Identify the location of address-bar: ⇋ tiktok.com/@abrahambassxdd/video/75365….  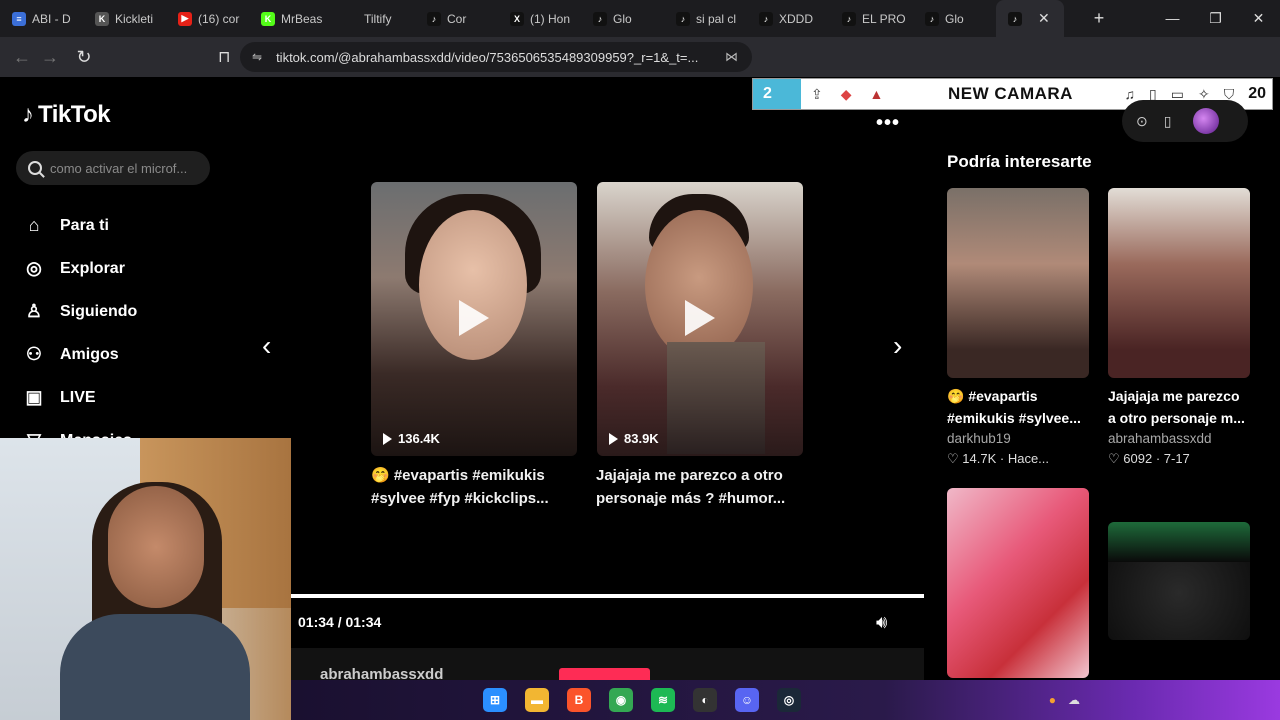
(496, 57).